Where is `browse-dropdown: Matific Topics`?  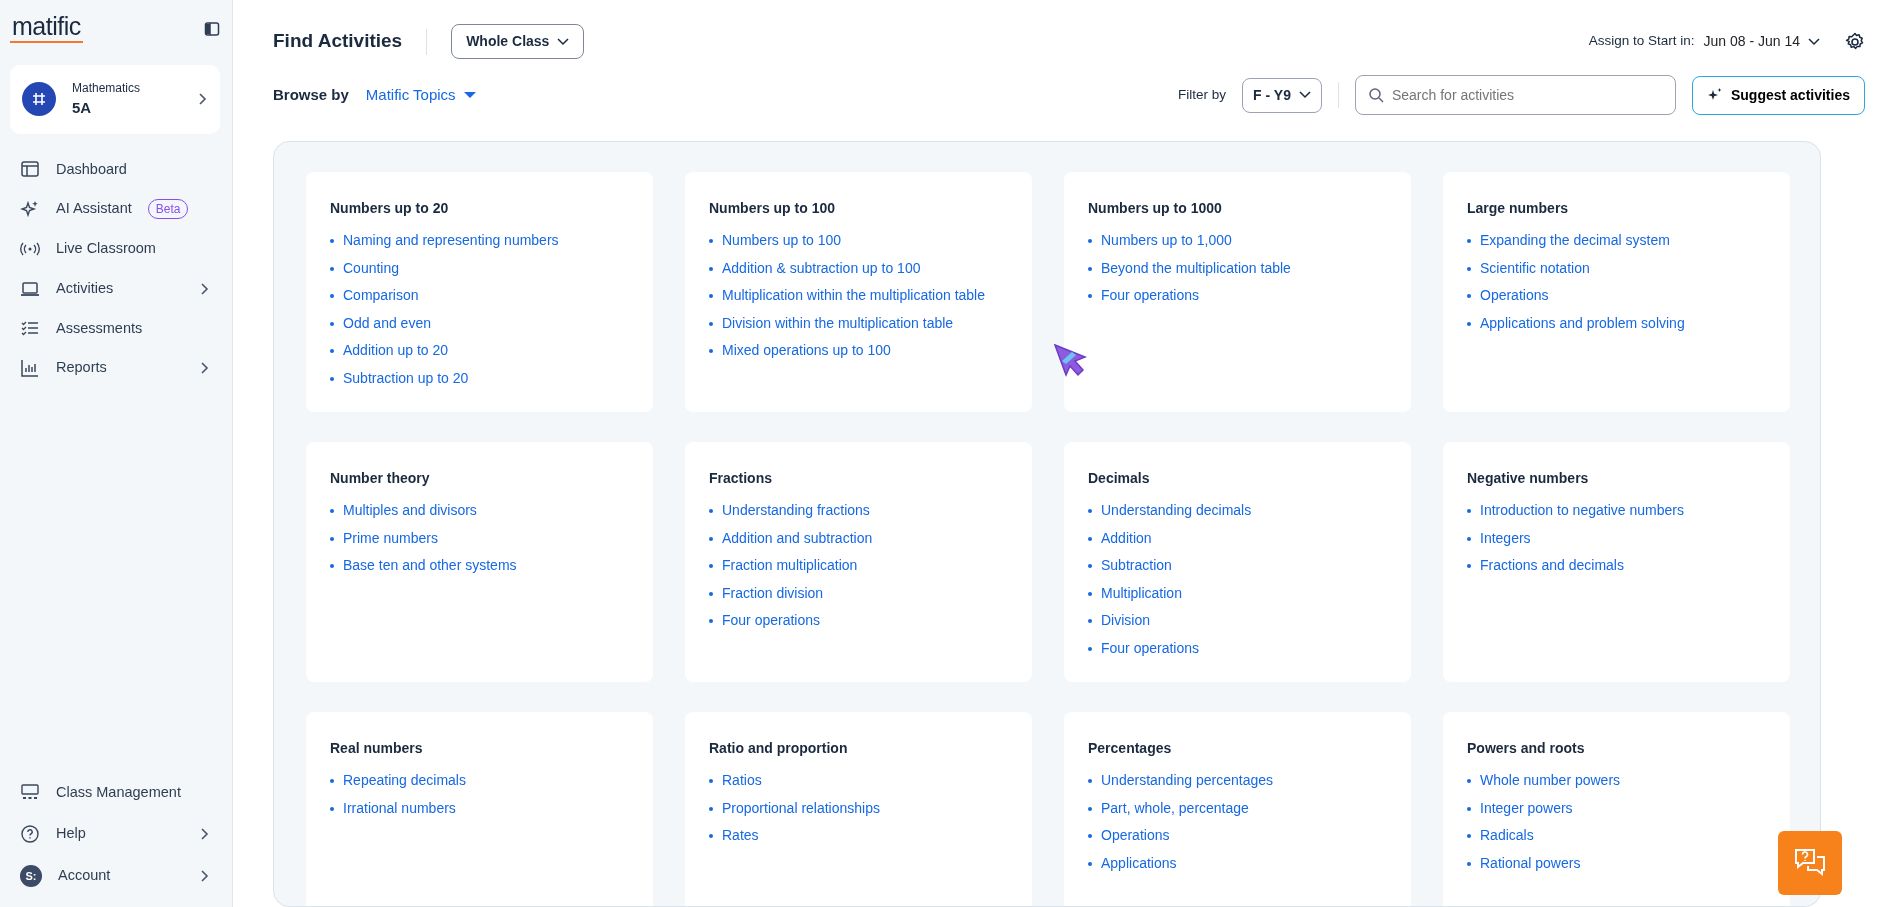
browse-dropdown: Matific Topics is located at coordinates (420, 95).